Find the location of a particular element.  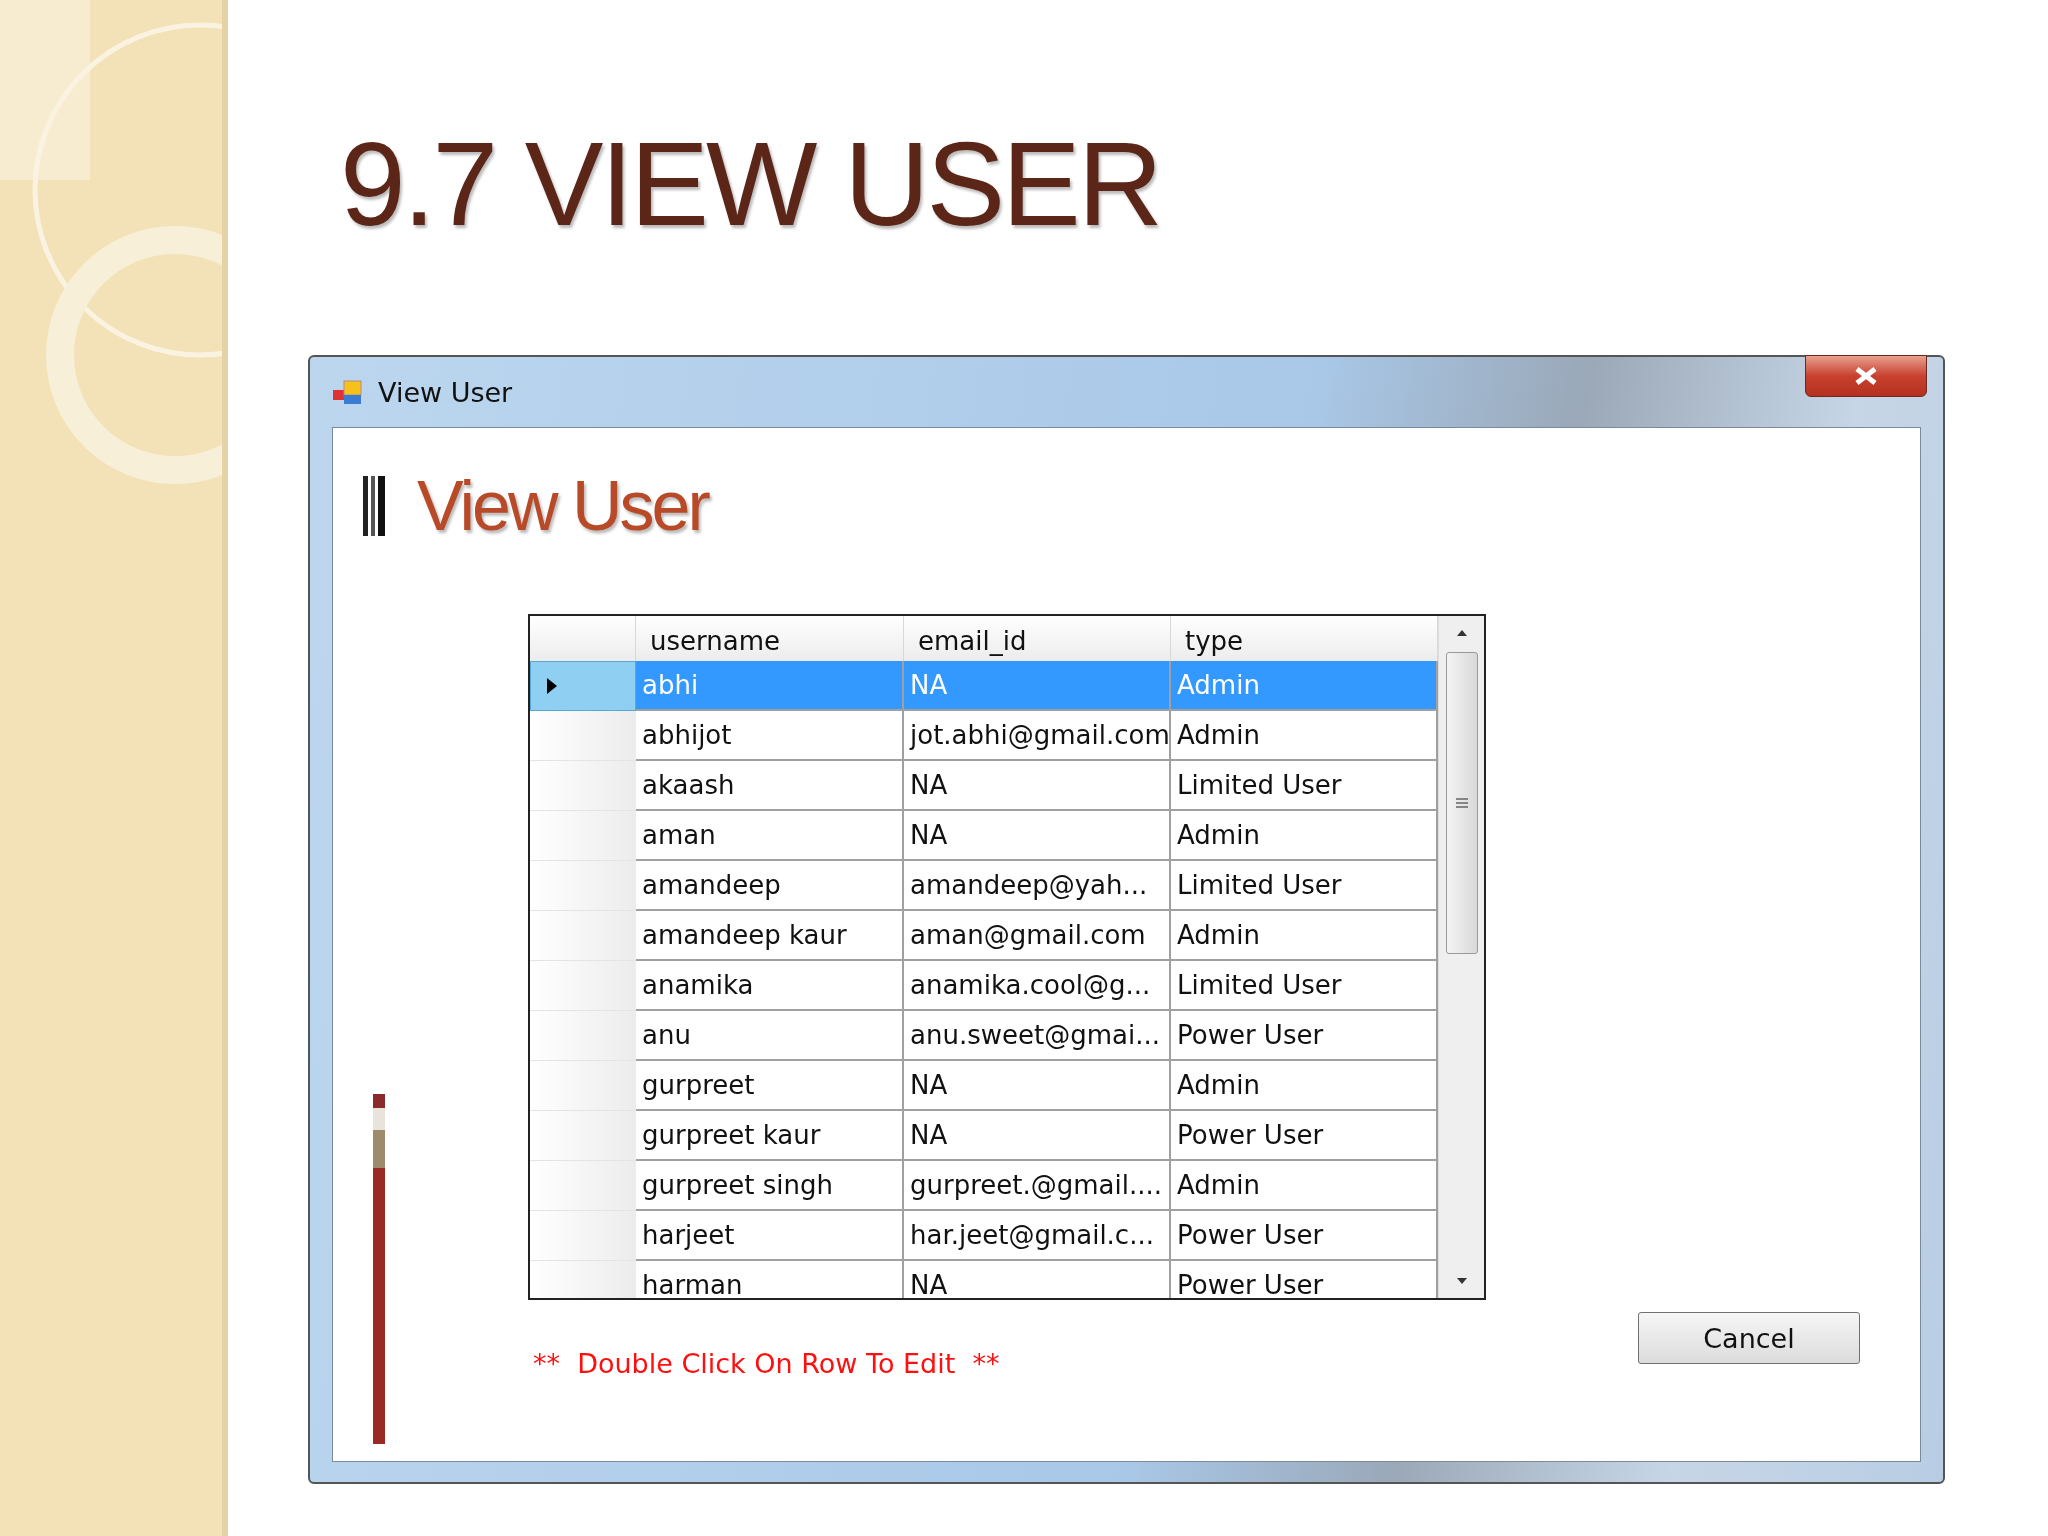

grip-icon is located at coordinates (1461, 803).